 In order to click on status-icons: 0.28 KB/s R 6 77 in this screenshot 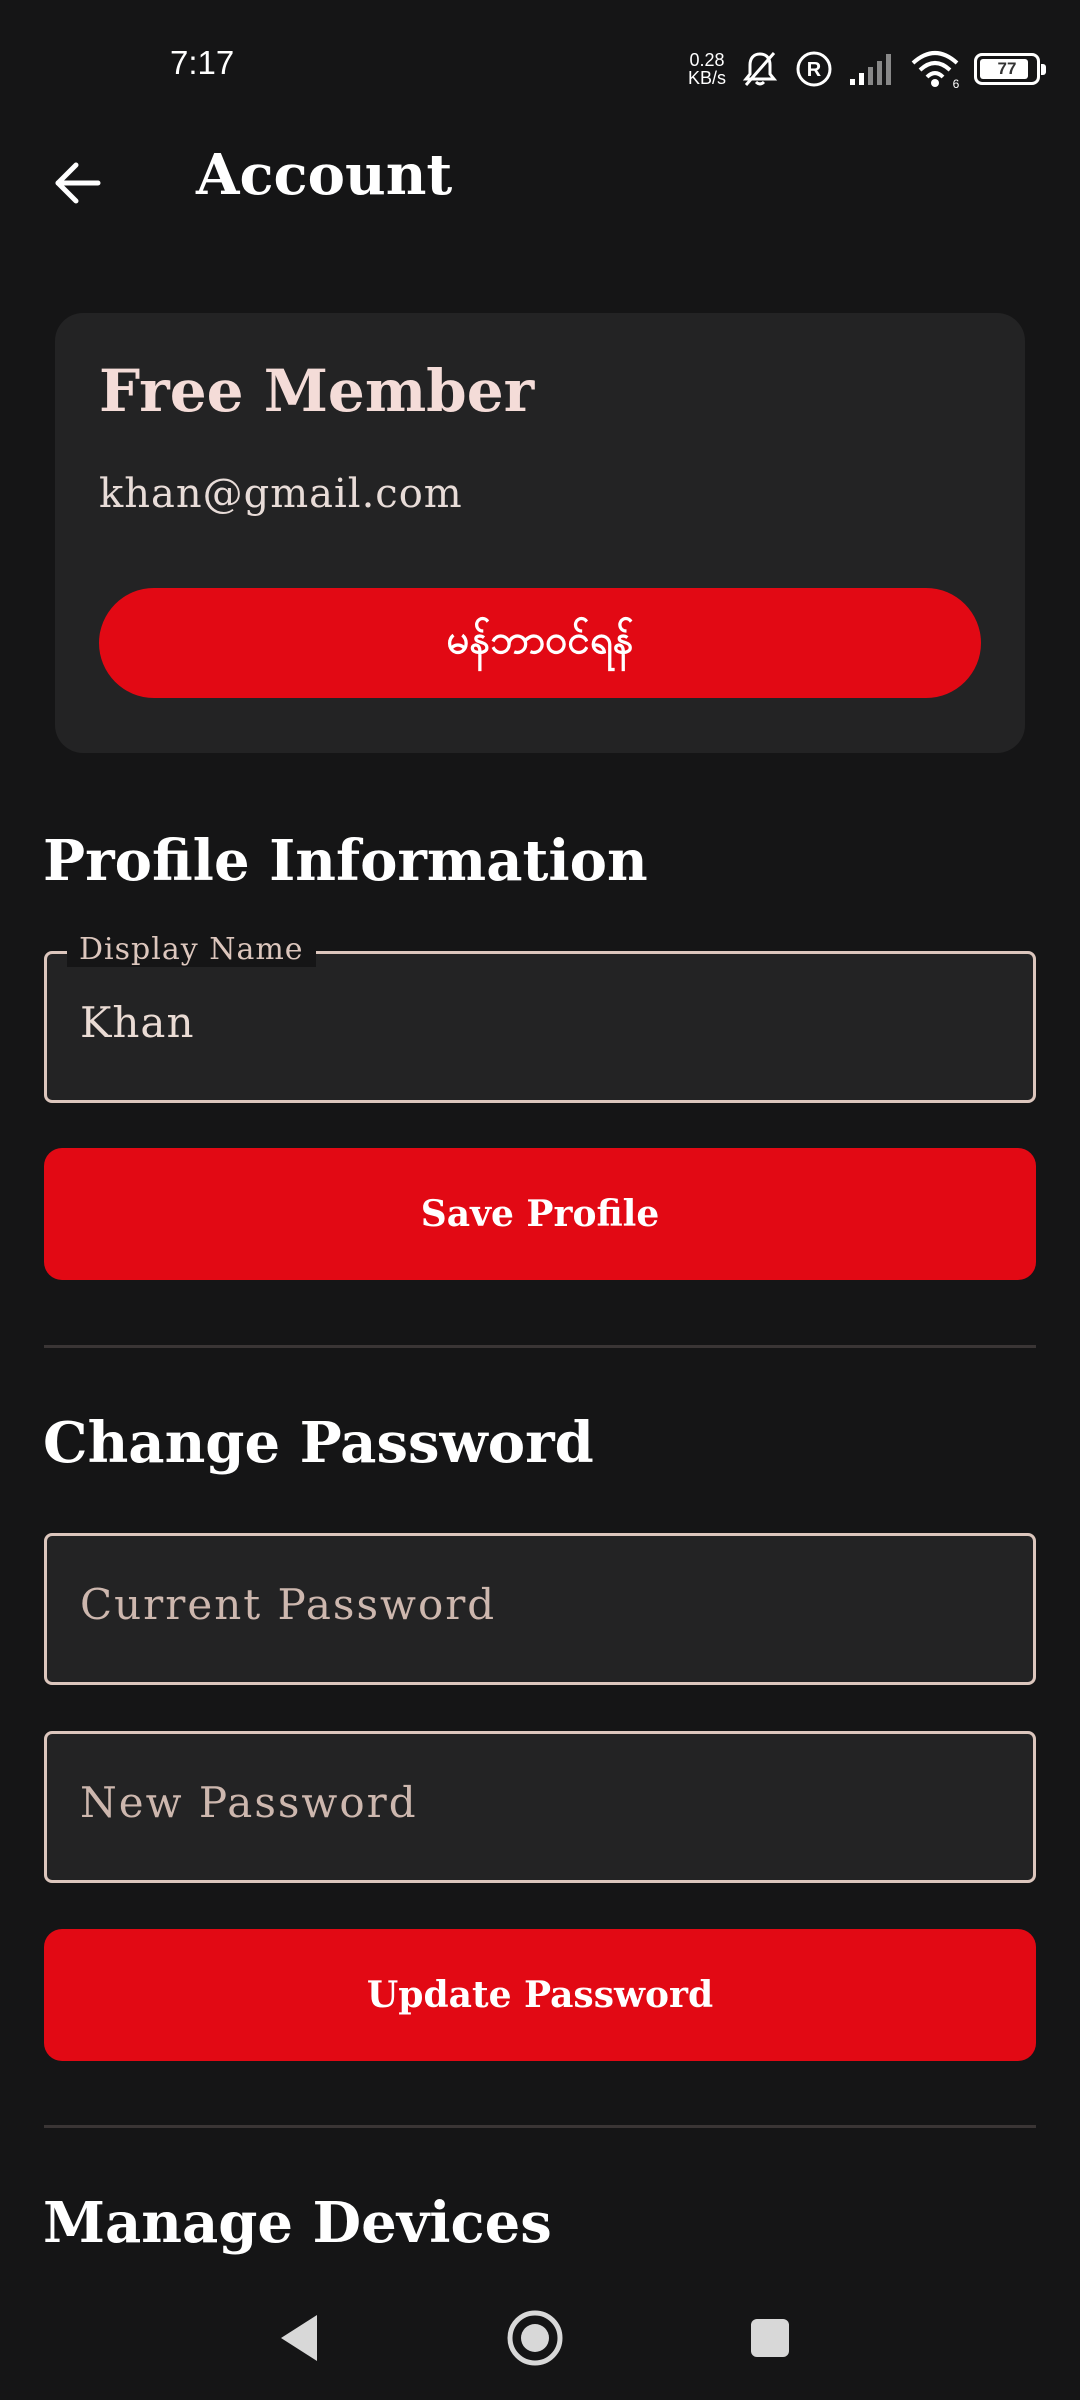, I will do `click(867, 69)`.